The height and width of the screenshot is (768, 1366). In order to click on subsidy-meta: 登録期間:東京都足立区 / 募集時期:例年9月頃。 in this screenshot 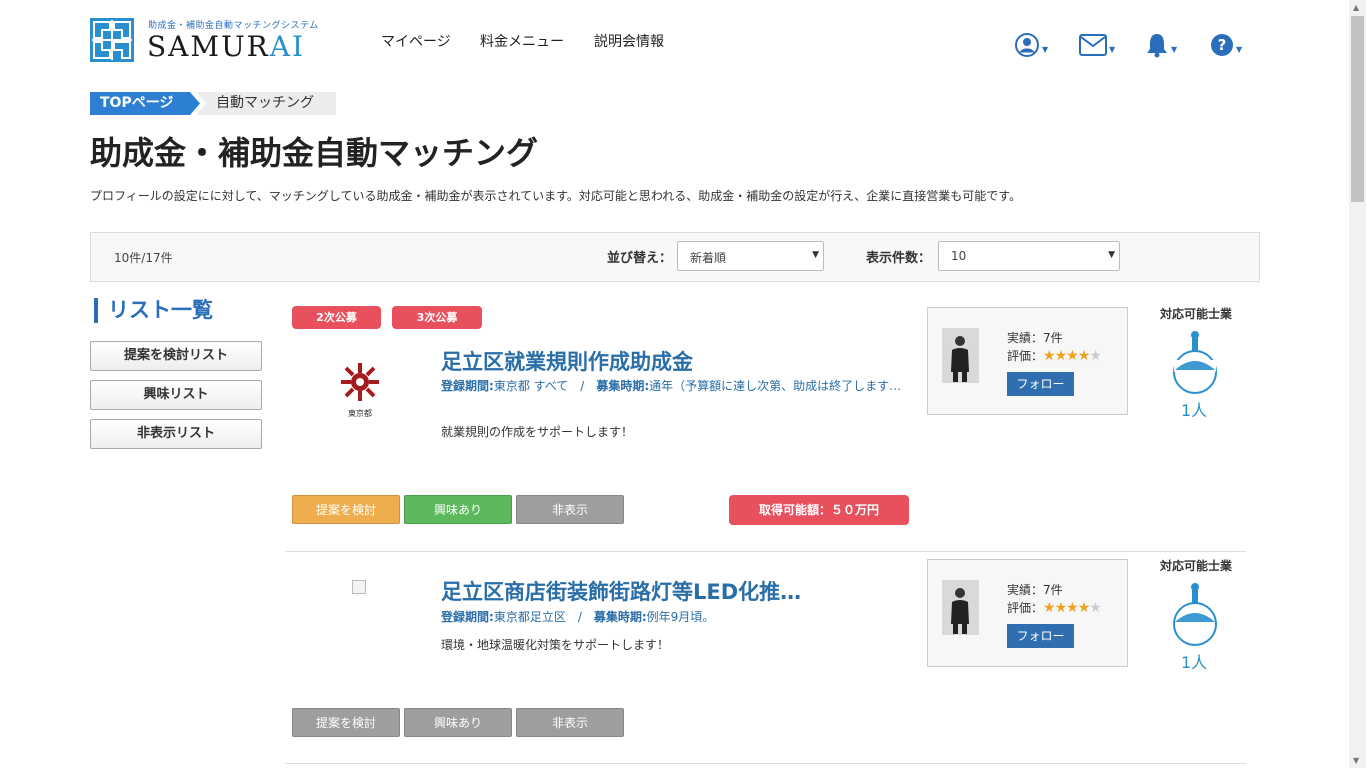, I will do `click(674, 617)`.